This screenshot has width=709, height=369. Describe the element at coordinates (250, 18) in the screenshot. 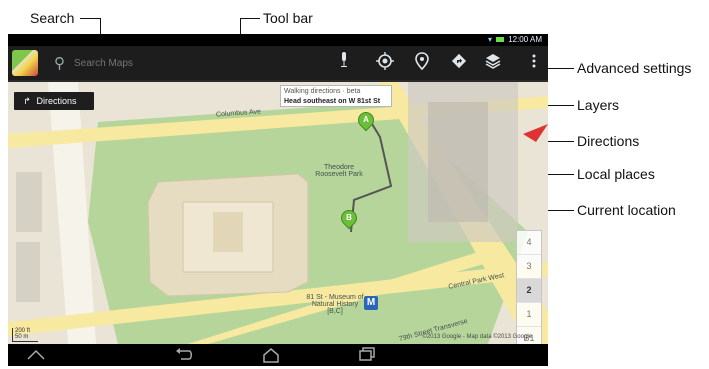

I see `toolbar-callout-line-h` at that location.